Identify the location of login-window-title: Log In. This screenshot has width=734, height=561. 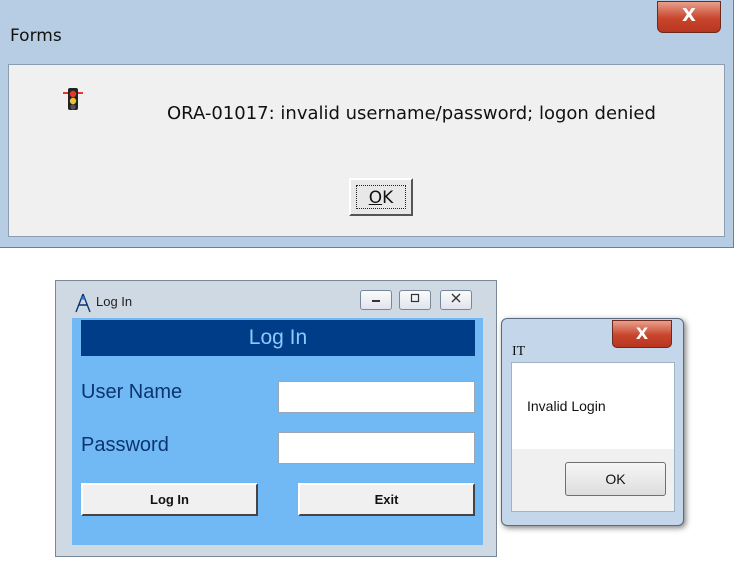
(114, 301).